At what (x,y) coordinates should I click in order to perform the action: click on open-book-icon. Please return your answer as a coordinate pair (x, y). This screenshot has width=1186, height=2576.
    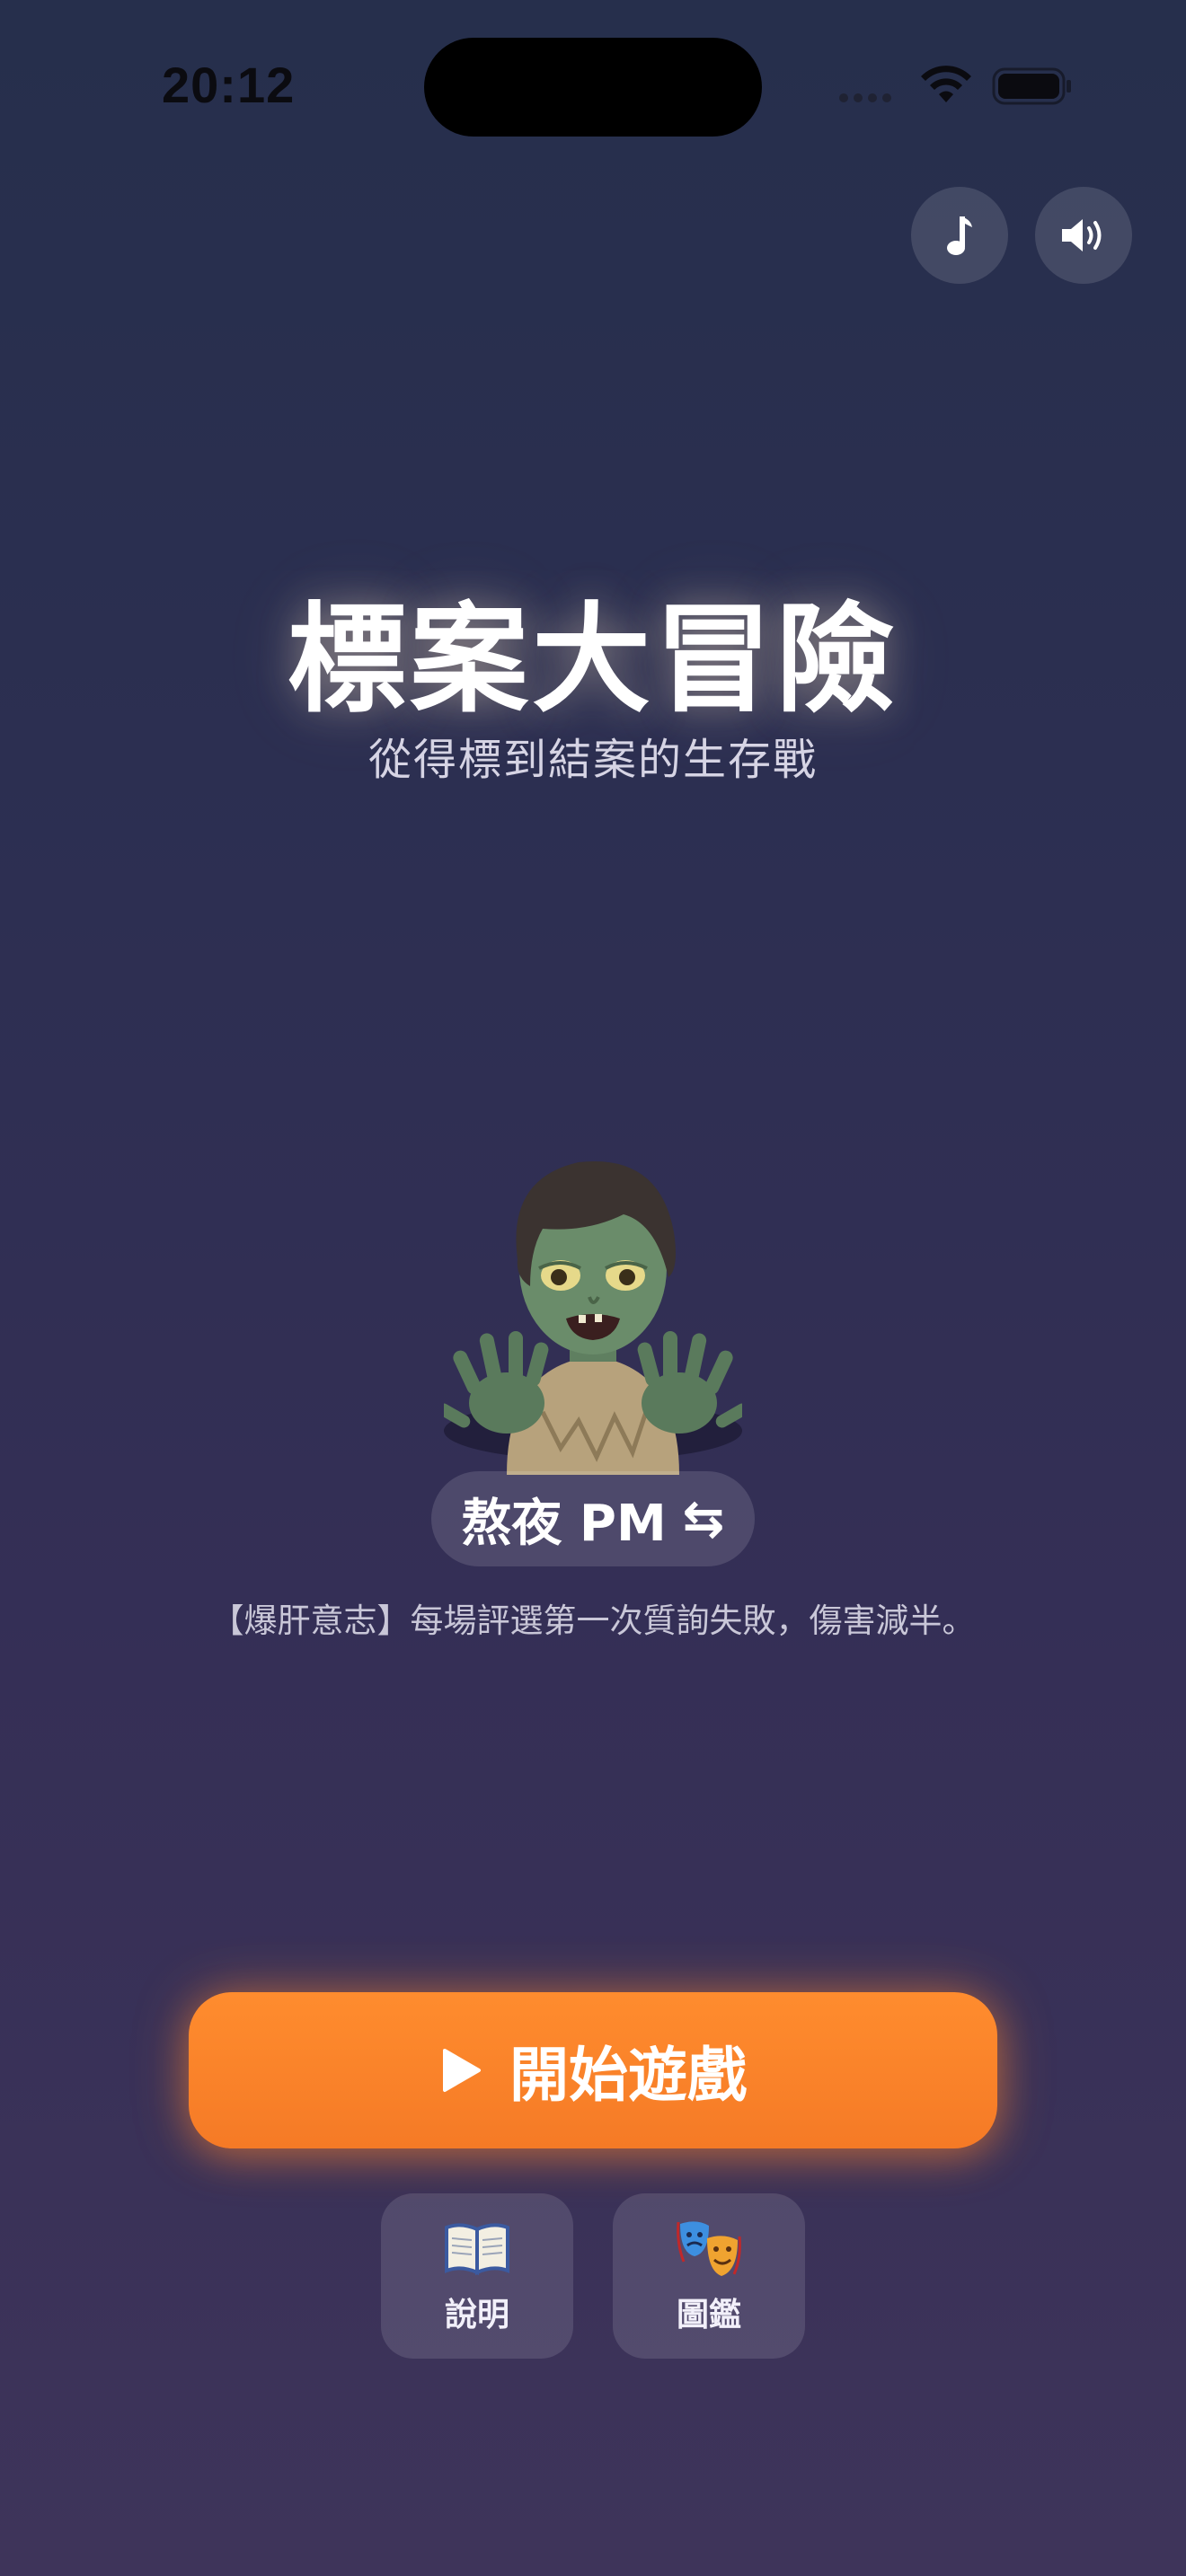
    Looking at the image, I should click on (477, 2249).